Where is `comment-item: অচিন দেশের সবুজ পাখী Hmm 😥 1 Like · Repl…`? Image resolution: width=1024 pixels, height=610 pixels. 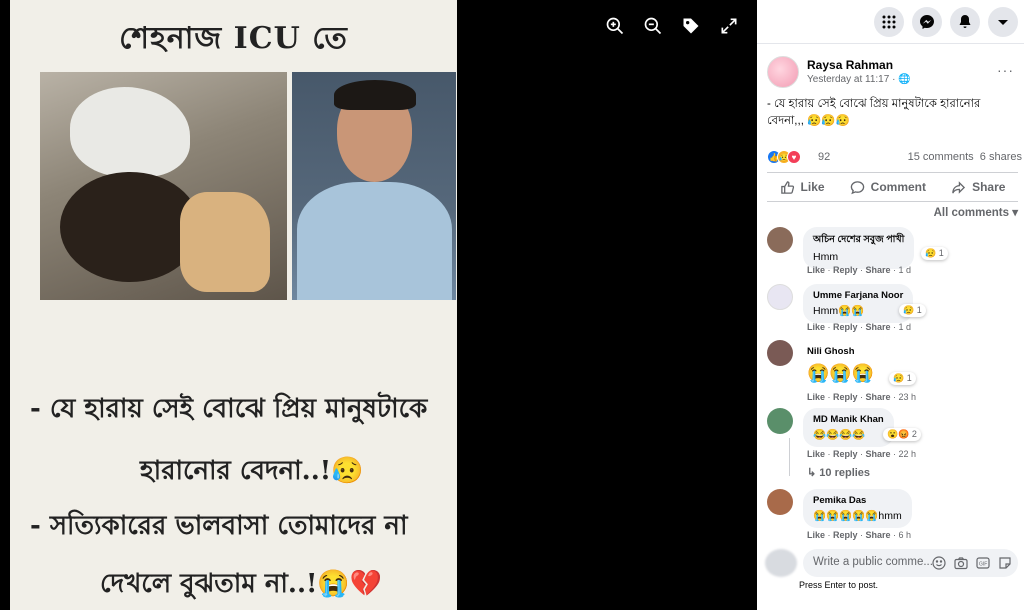
comment-item: অচিন দেশের সবুজ পাখী Hmm 😥 1 Like · Repl… is located at coordinates (892, 253).